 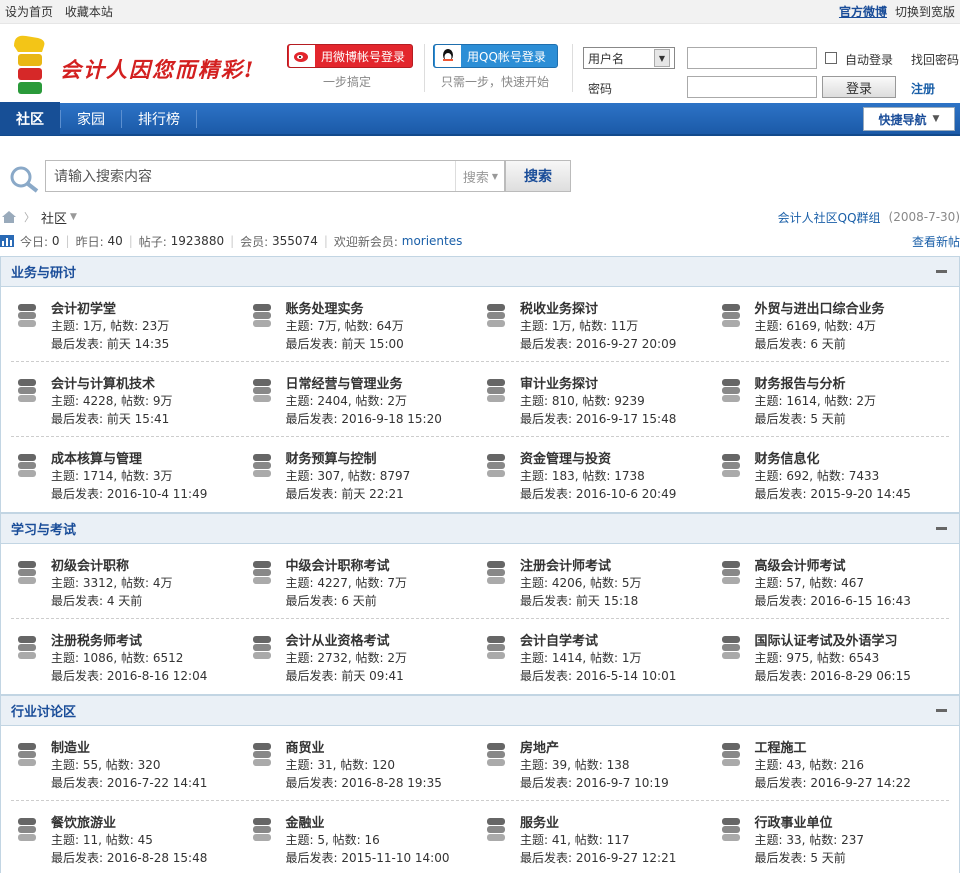 I want to click on official-weibo-link: 官方微博, so click(x=863, y=11).